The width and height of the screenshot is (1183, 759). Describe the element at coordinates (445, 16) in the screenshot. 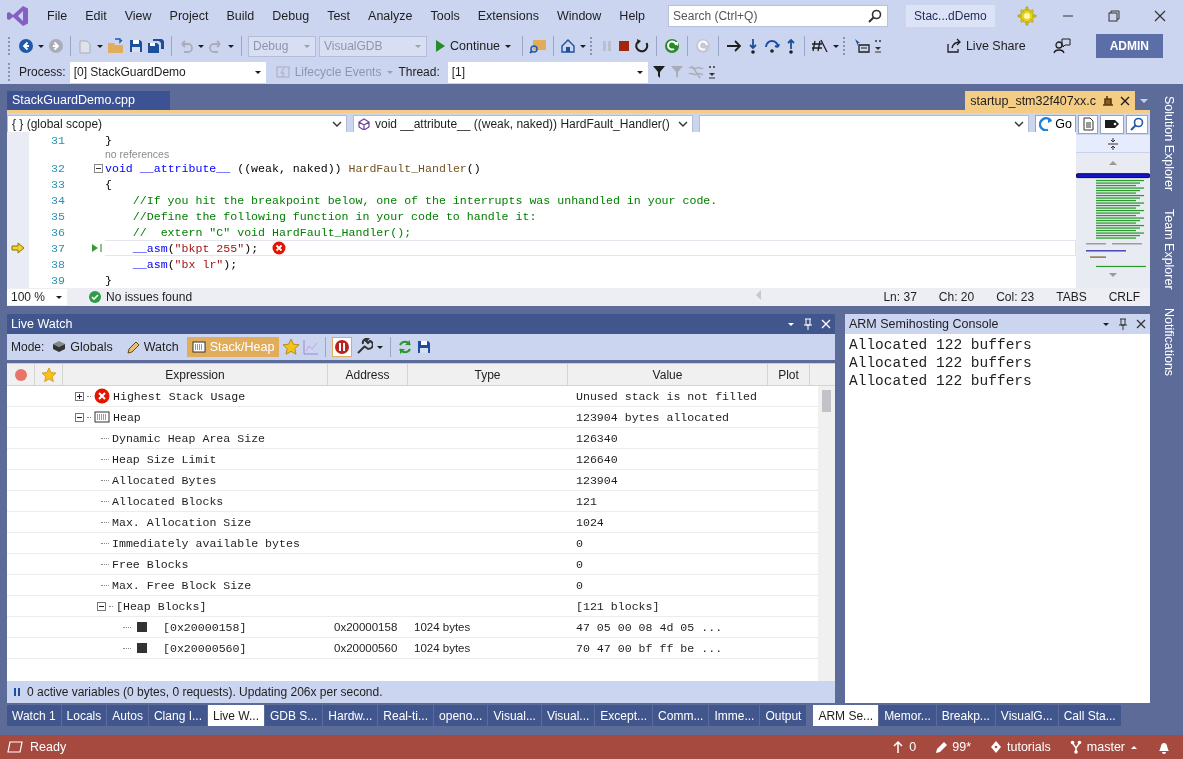

I see `menu-item: Tools` at that location.